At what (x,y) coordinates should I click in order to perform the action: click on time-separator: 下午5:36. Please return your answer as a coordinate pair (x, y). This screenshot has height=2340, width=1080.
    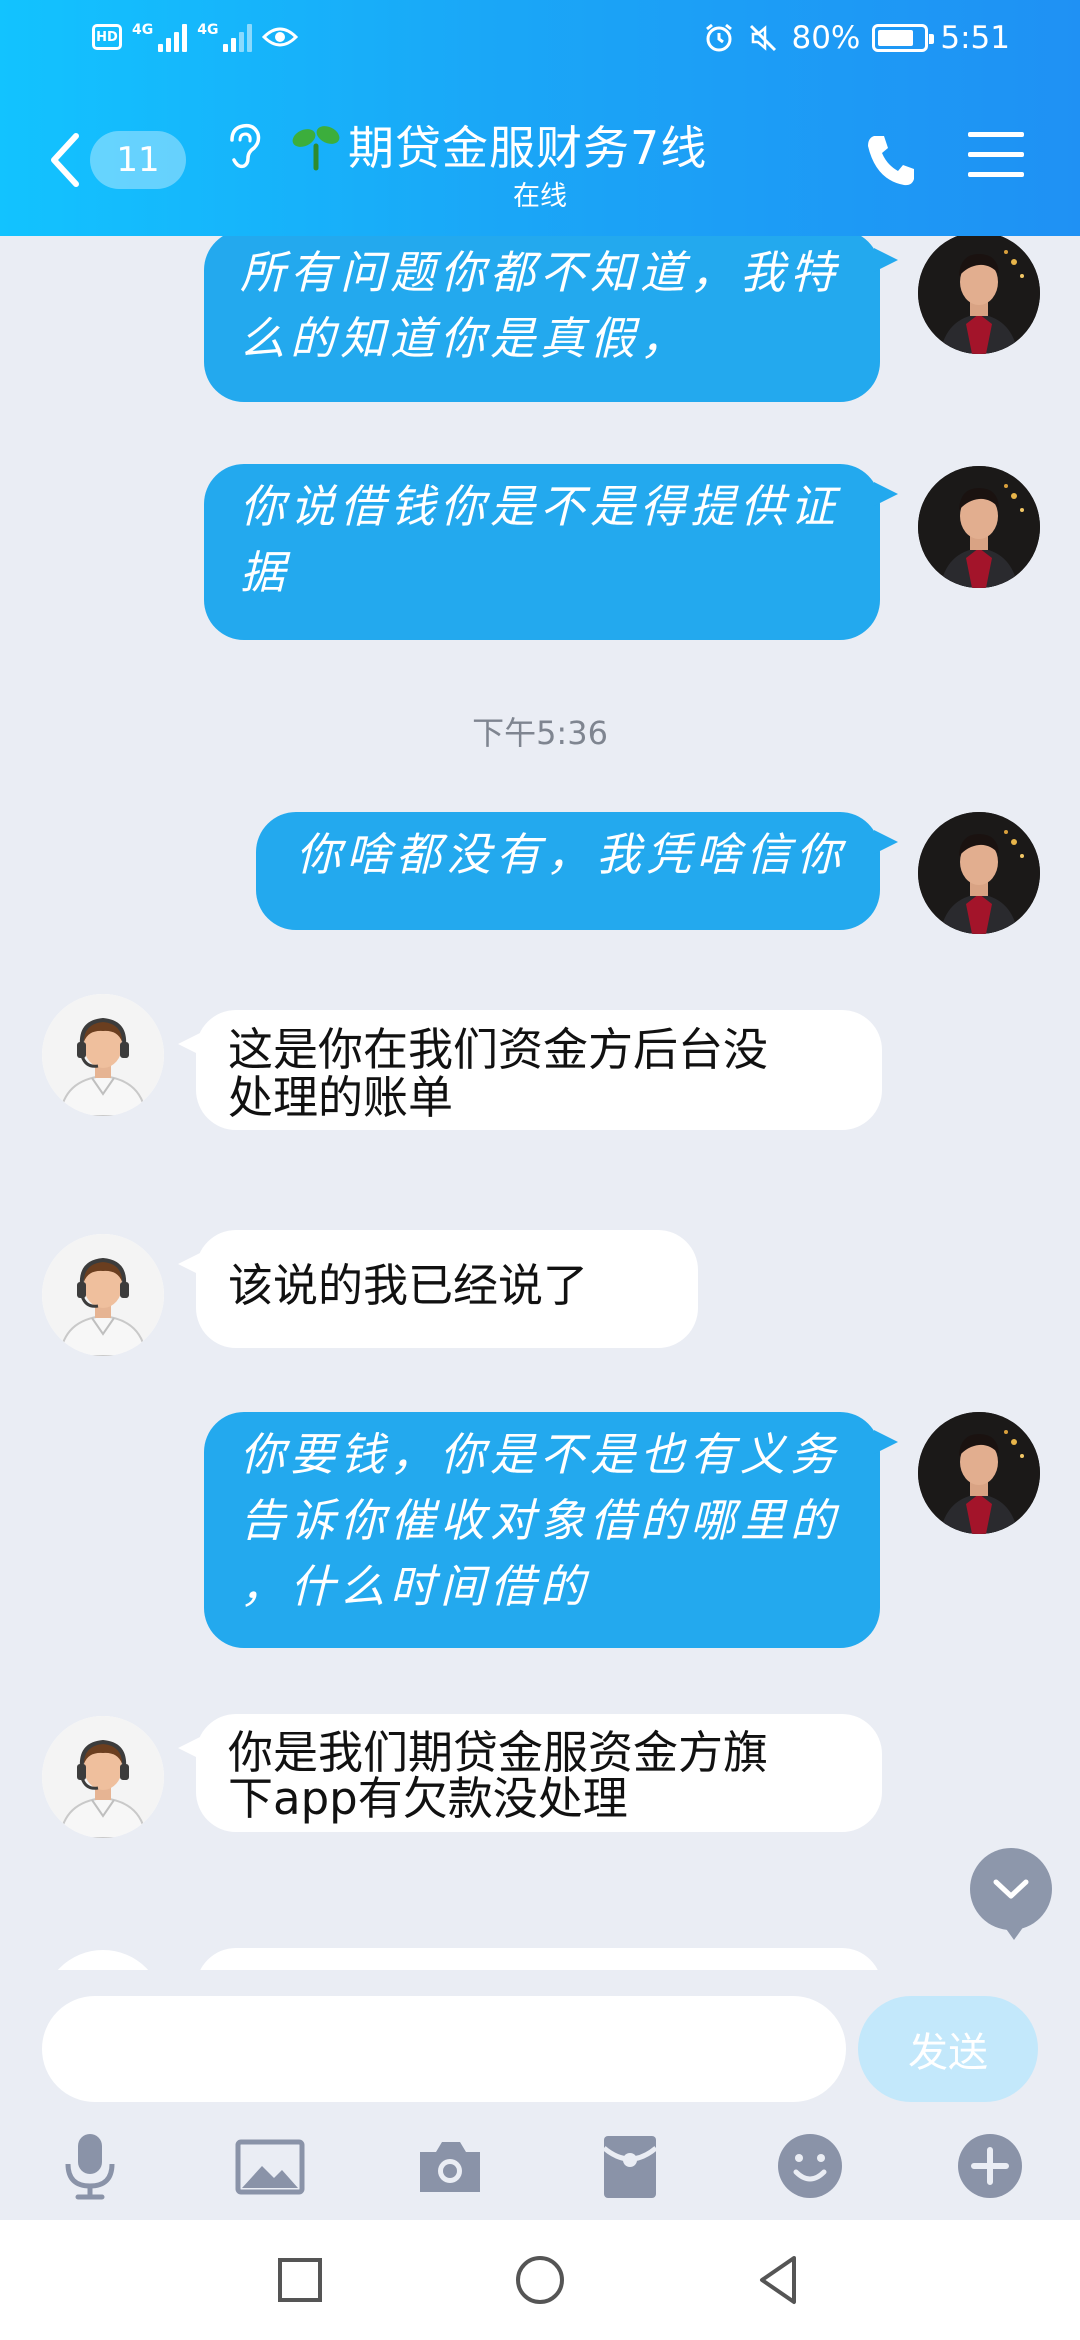
    Looking at the image, I should click on (540, 733).